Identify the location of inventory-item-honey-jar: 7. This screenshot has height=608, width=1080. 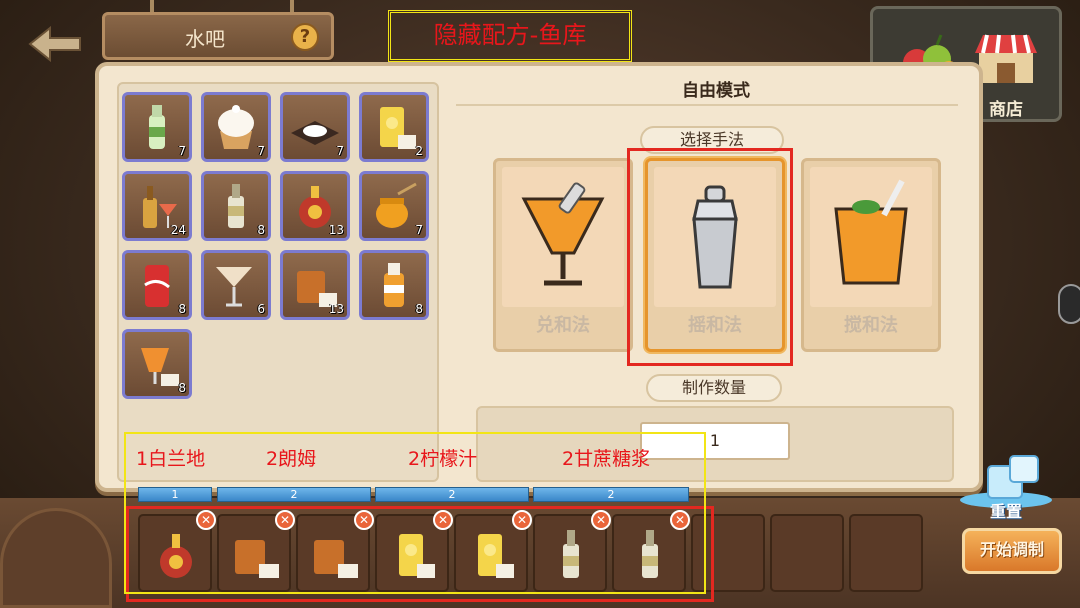
(394, 206).